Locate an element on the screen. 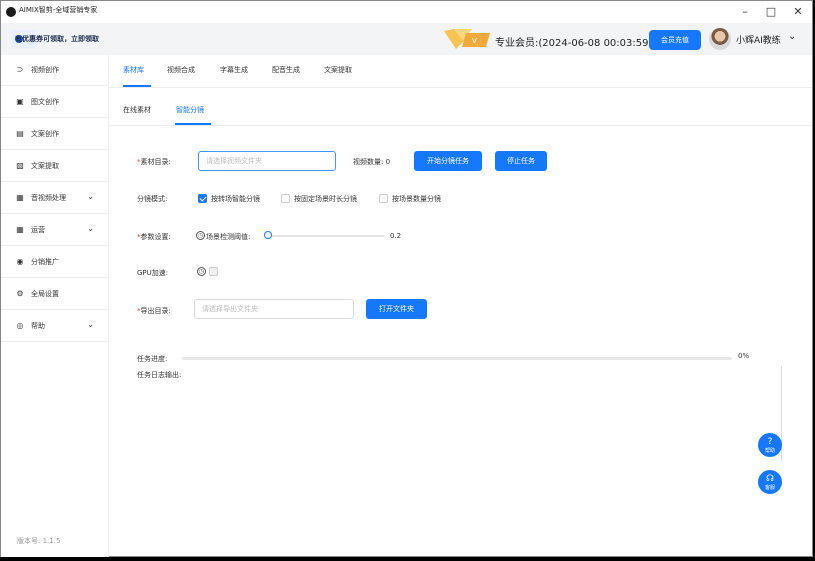  sidebar-item-label: 帮助 is located at coordinates (38, 326).